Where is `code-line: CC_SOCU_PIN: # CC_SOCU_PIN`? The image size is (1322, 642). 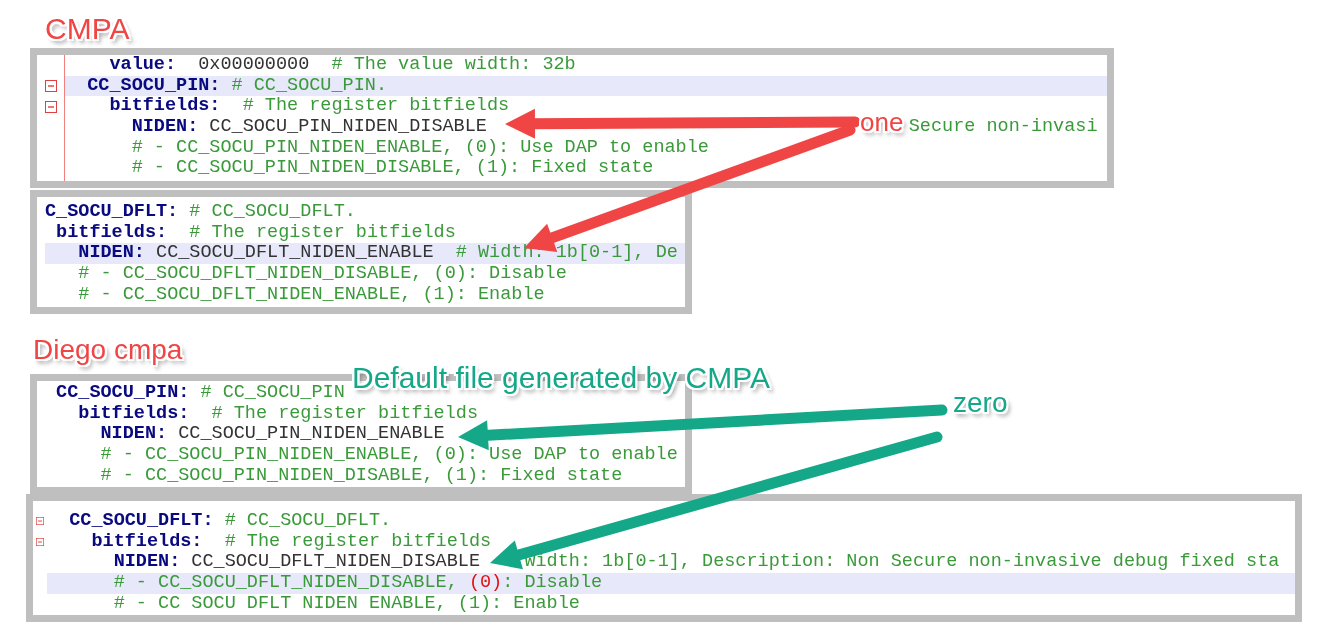
code-line: CC_SOCU_PIN: # CC_SOCU_PIN is located at coordinates (200, 392).